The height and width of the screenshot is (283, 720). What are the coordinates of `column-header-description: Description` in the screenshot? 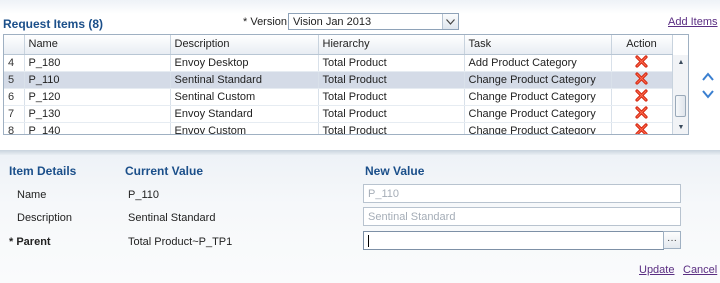 It's located at (244, 45).